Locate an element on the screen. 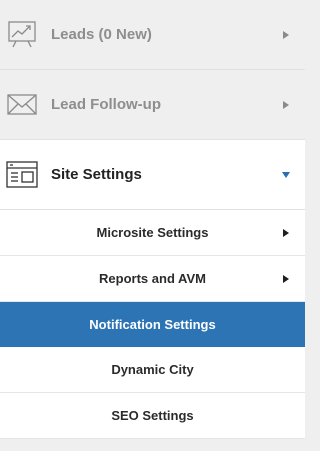 This screenshot has width=320, height=451. menu-item-leads: Leads (0 New) is located at coordinates (152, 35).